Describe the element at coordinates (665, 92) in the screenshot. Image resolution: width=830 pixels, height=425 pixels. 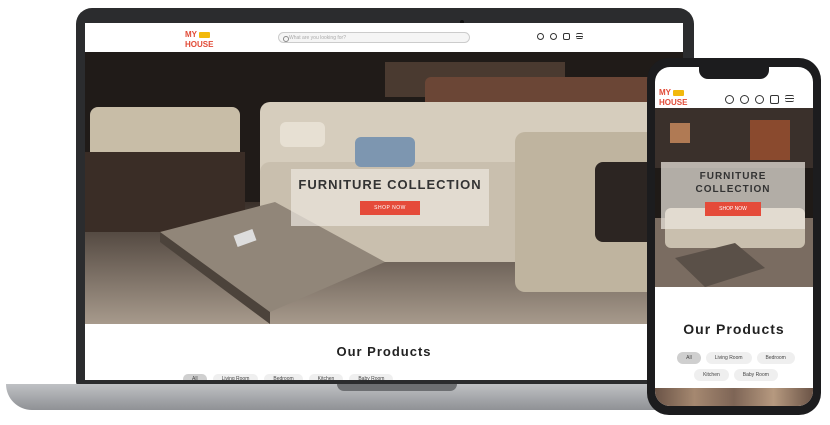
I see `mobile-brand-line1: MY` at that location.